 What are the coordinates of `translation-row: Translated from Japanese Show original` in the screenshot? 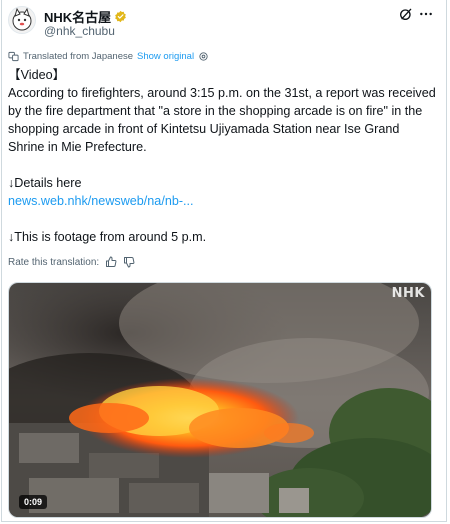 It's located at (108, 56).